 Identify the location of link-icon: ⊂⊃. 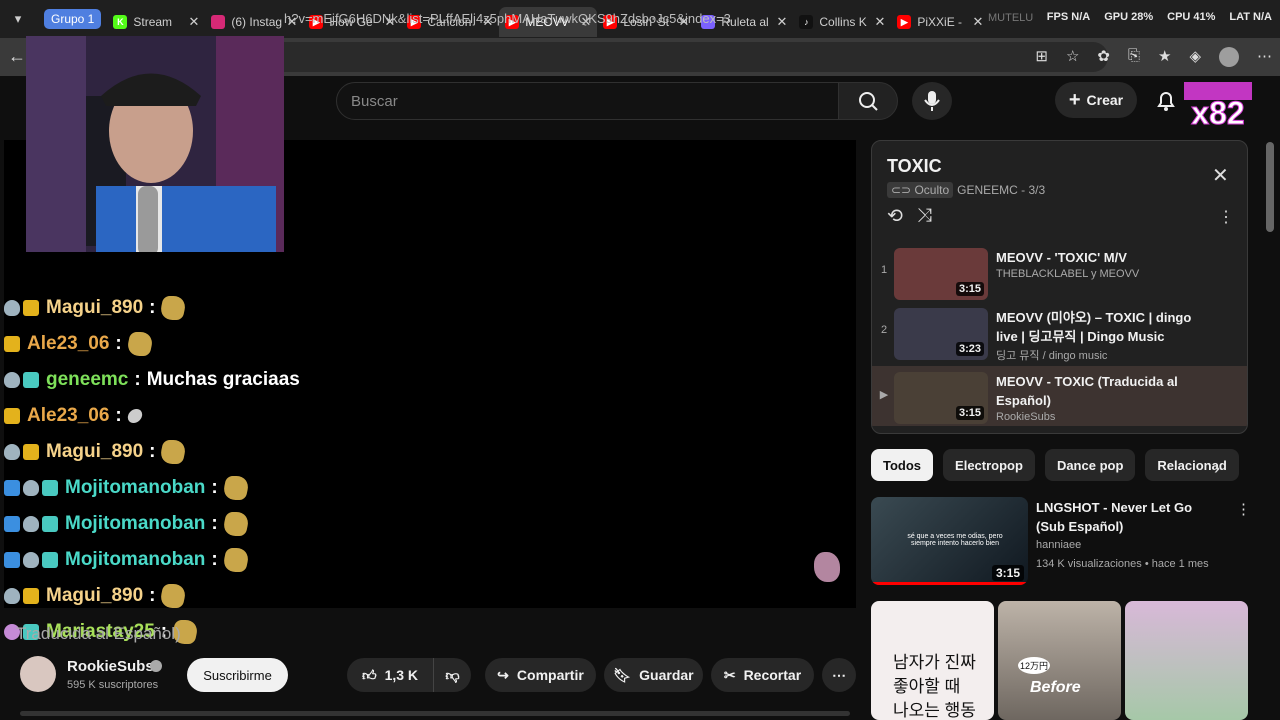
(903, 190).